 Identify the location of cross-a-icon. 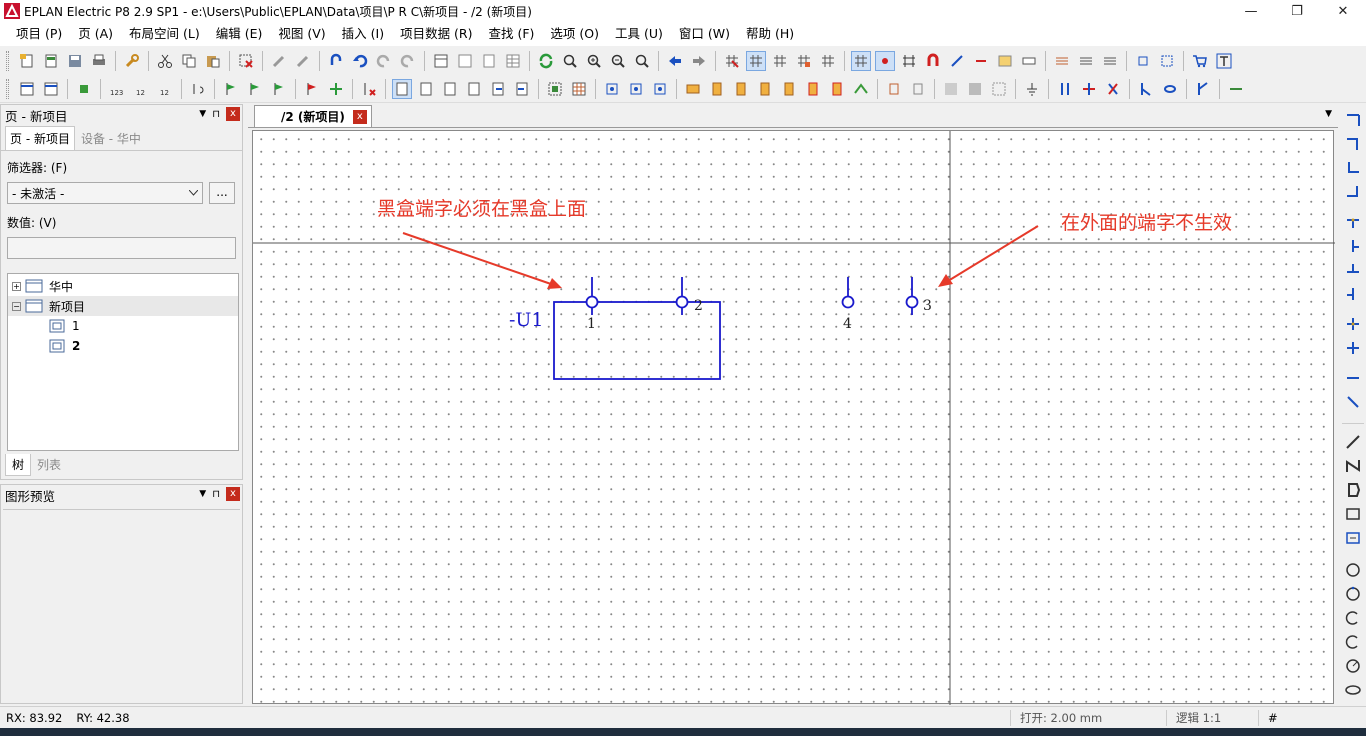
(1353, 324).